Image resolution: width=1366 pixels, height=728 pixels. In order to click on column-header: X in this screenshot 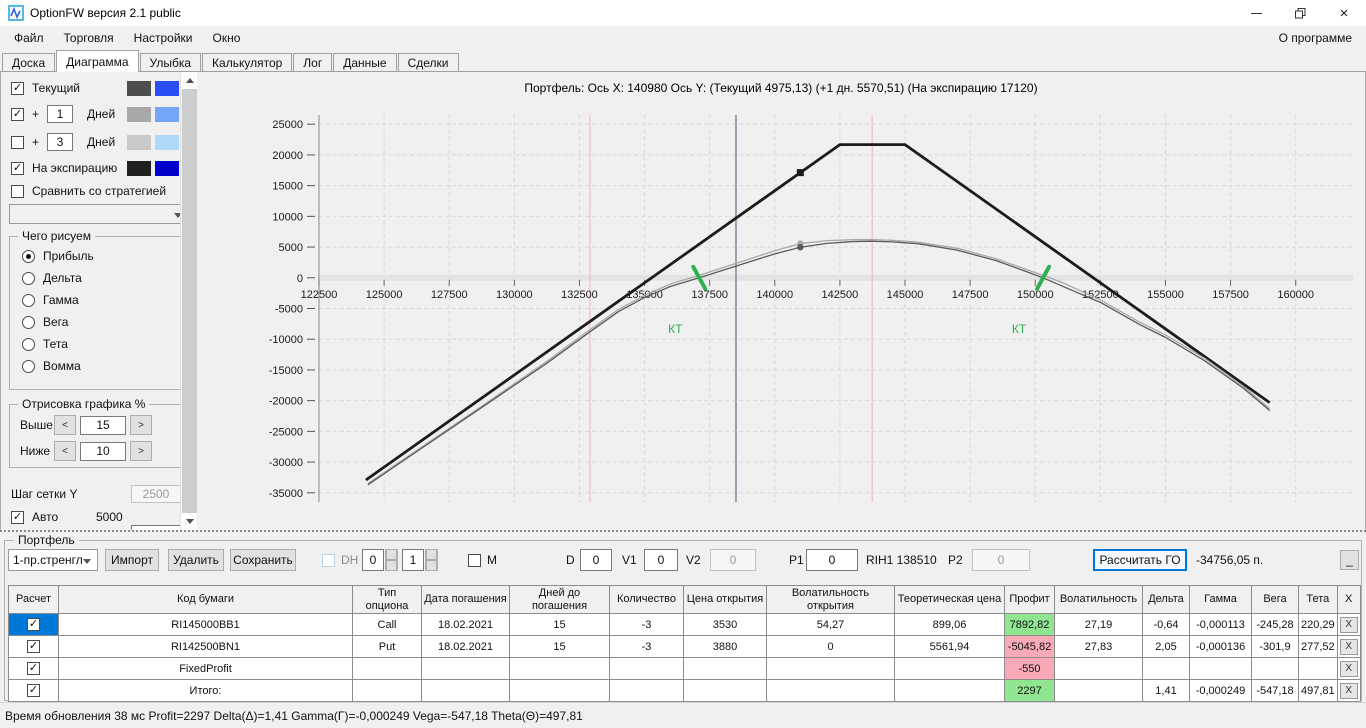, I will do `click(1348, 599)`.